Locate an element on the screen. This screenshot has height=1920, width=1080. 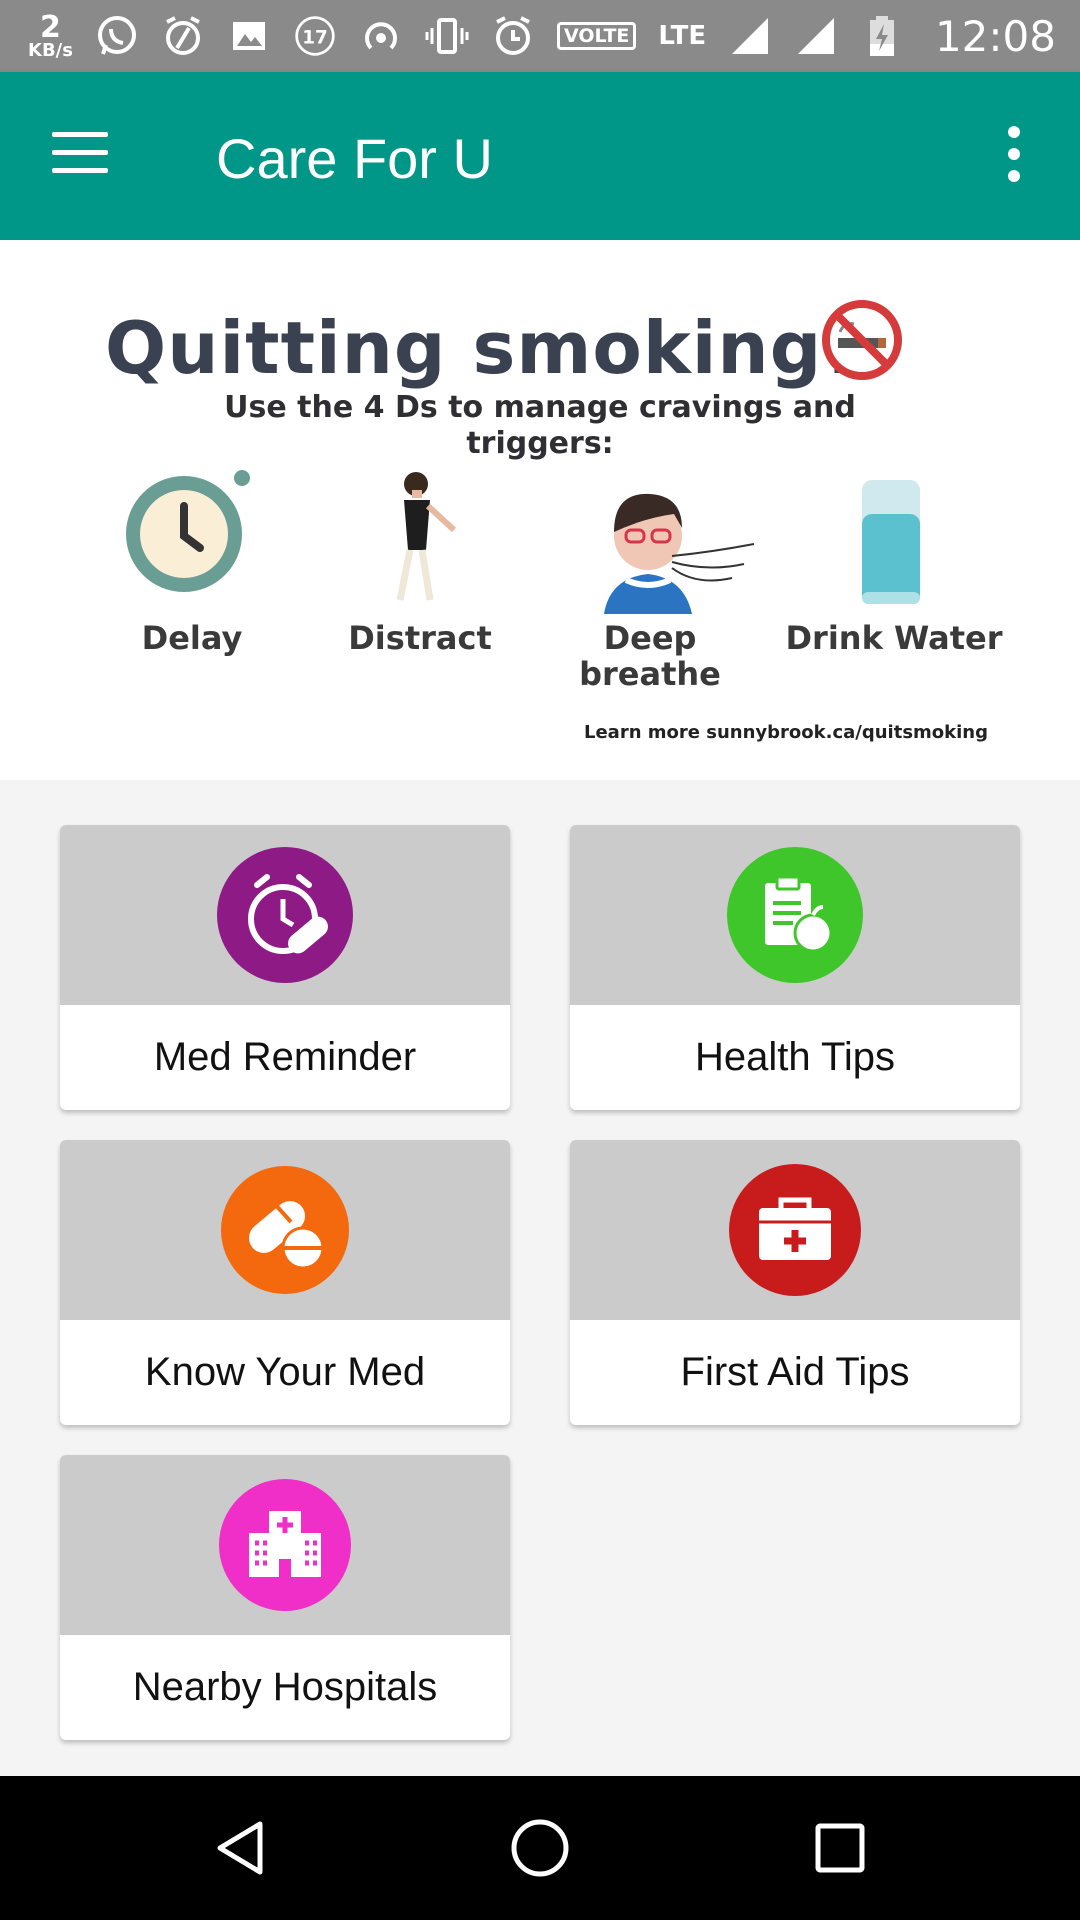
hotspot-icon is located at coordinates (381, 36).